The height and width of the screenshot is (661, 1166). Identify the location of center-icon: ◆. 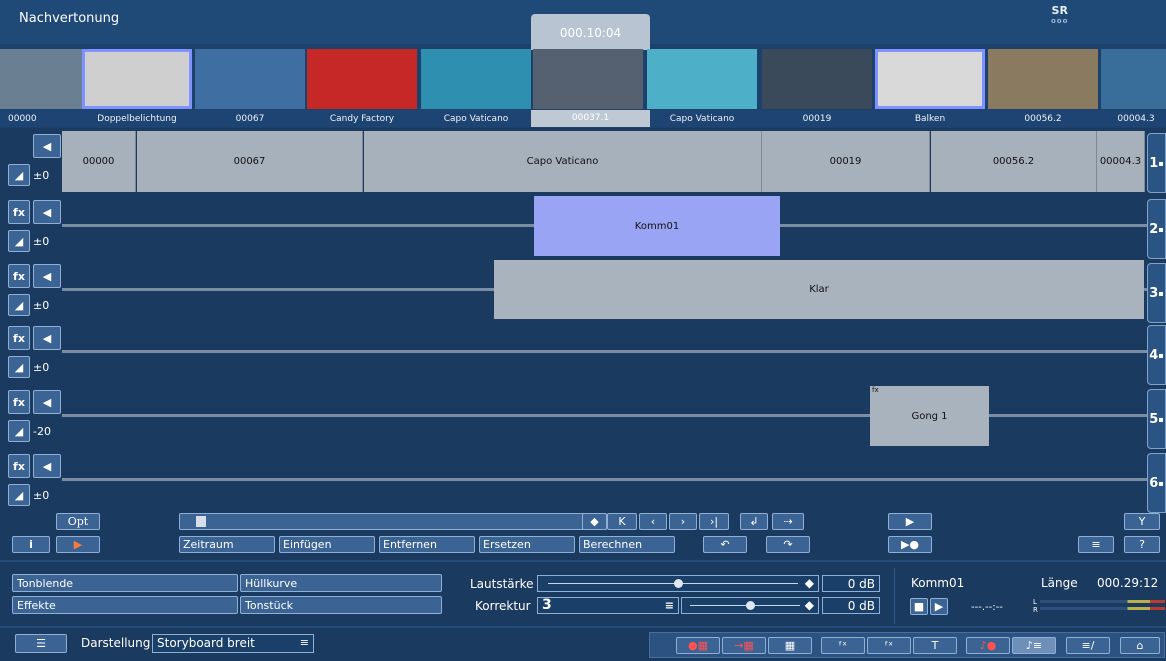
(594, 521).